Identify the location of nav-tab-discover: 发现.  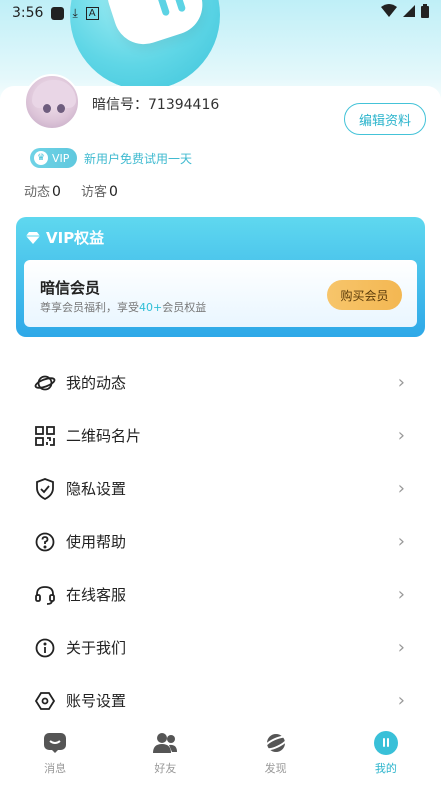
(276, 754).